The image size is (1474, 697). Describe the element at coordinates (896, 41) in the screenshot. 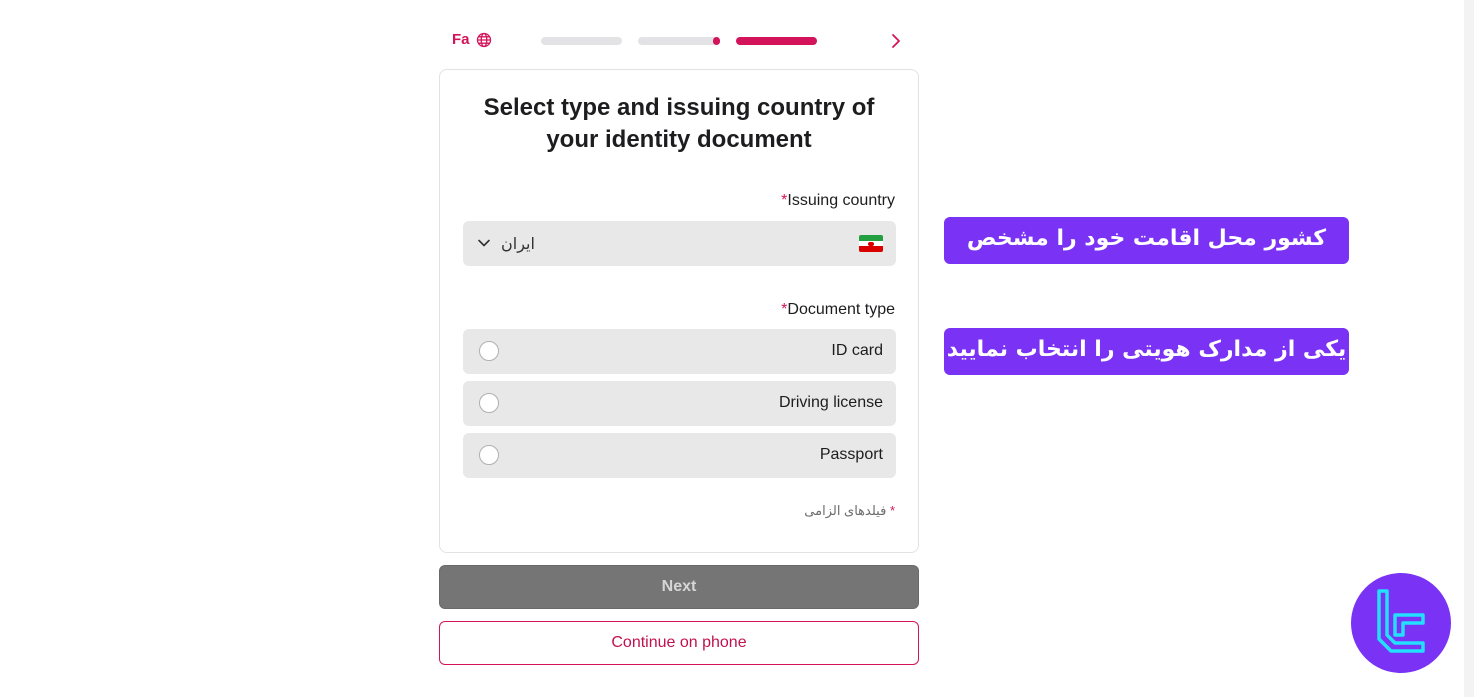

I see `chevron-right-icon` at that location.